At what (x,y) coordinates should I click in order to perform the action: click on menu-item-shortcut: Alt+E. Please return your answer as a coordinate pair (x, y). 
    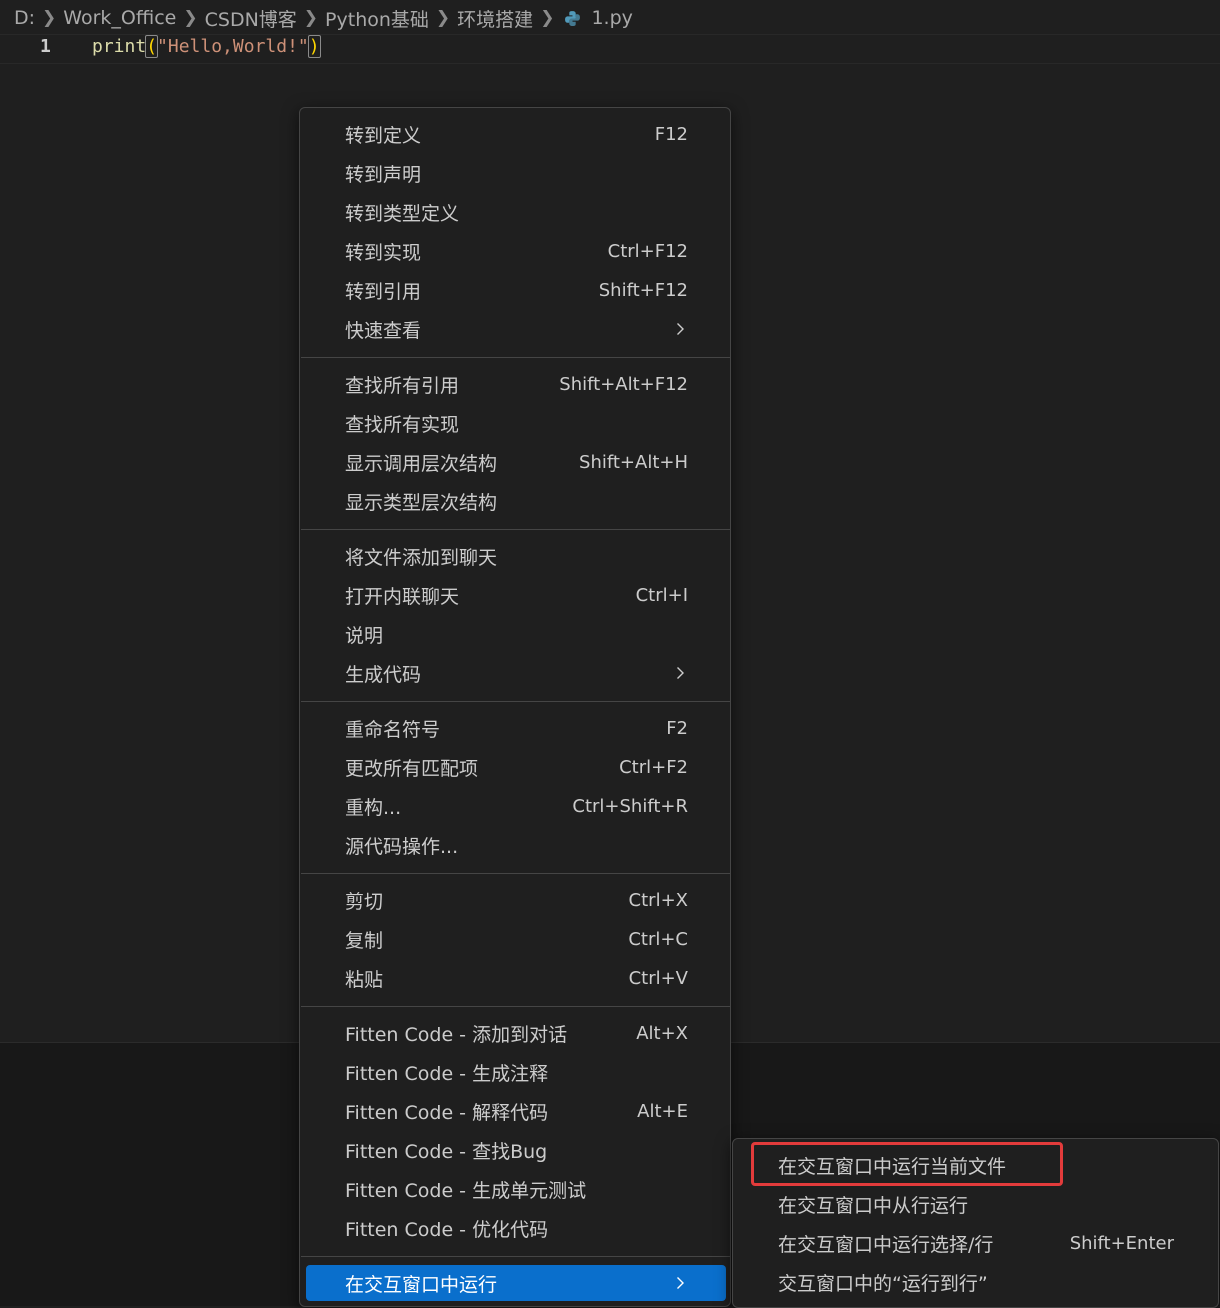
    Looking at the image, I should click on (662, 1111).